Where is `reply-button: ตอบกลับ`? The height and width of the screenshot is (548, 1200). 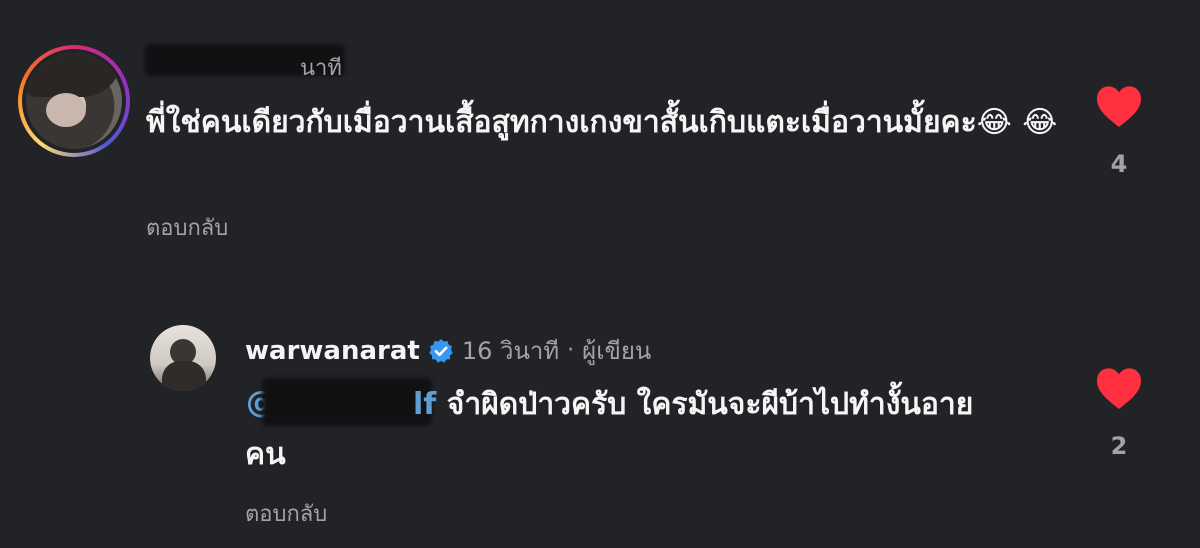 reply-button: ตอบกลับ is located at coordinates (187, 227).